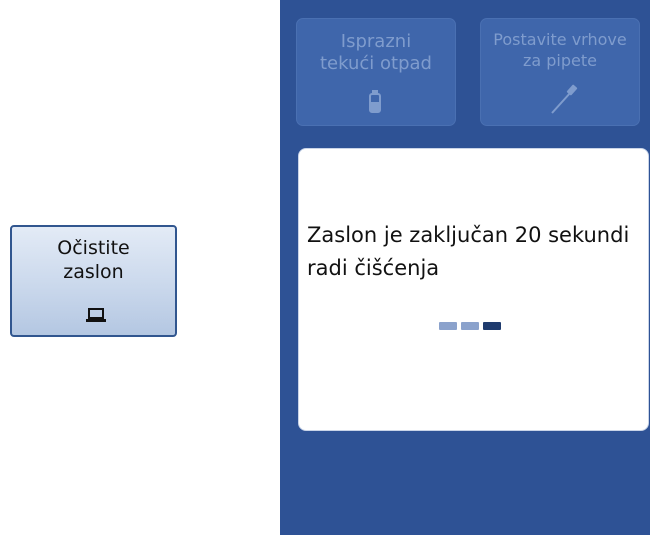 This screenshot has width=652, height=535. Describe the element at coordinates (564, 99) in the screenshot. I see `pipette-icon` at that location.